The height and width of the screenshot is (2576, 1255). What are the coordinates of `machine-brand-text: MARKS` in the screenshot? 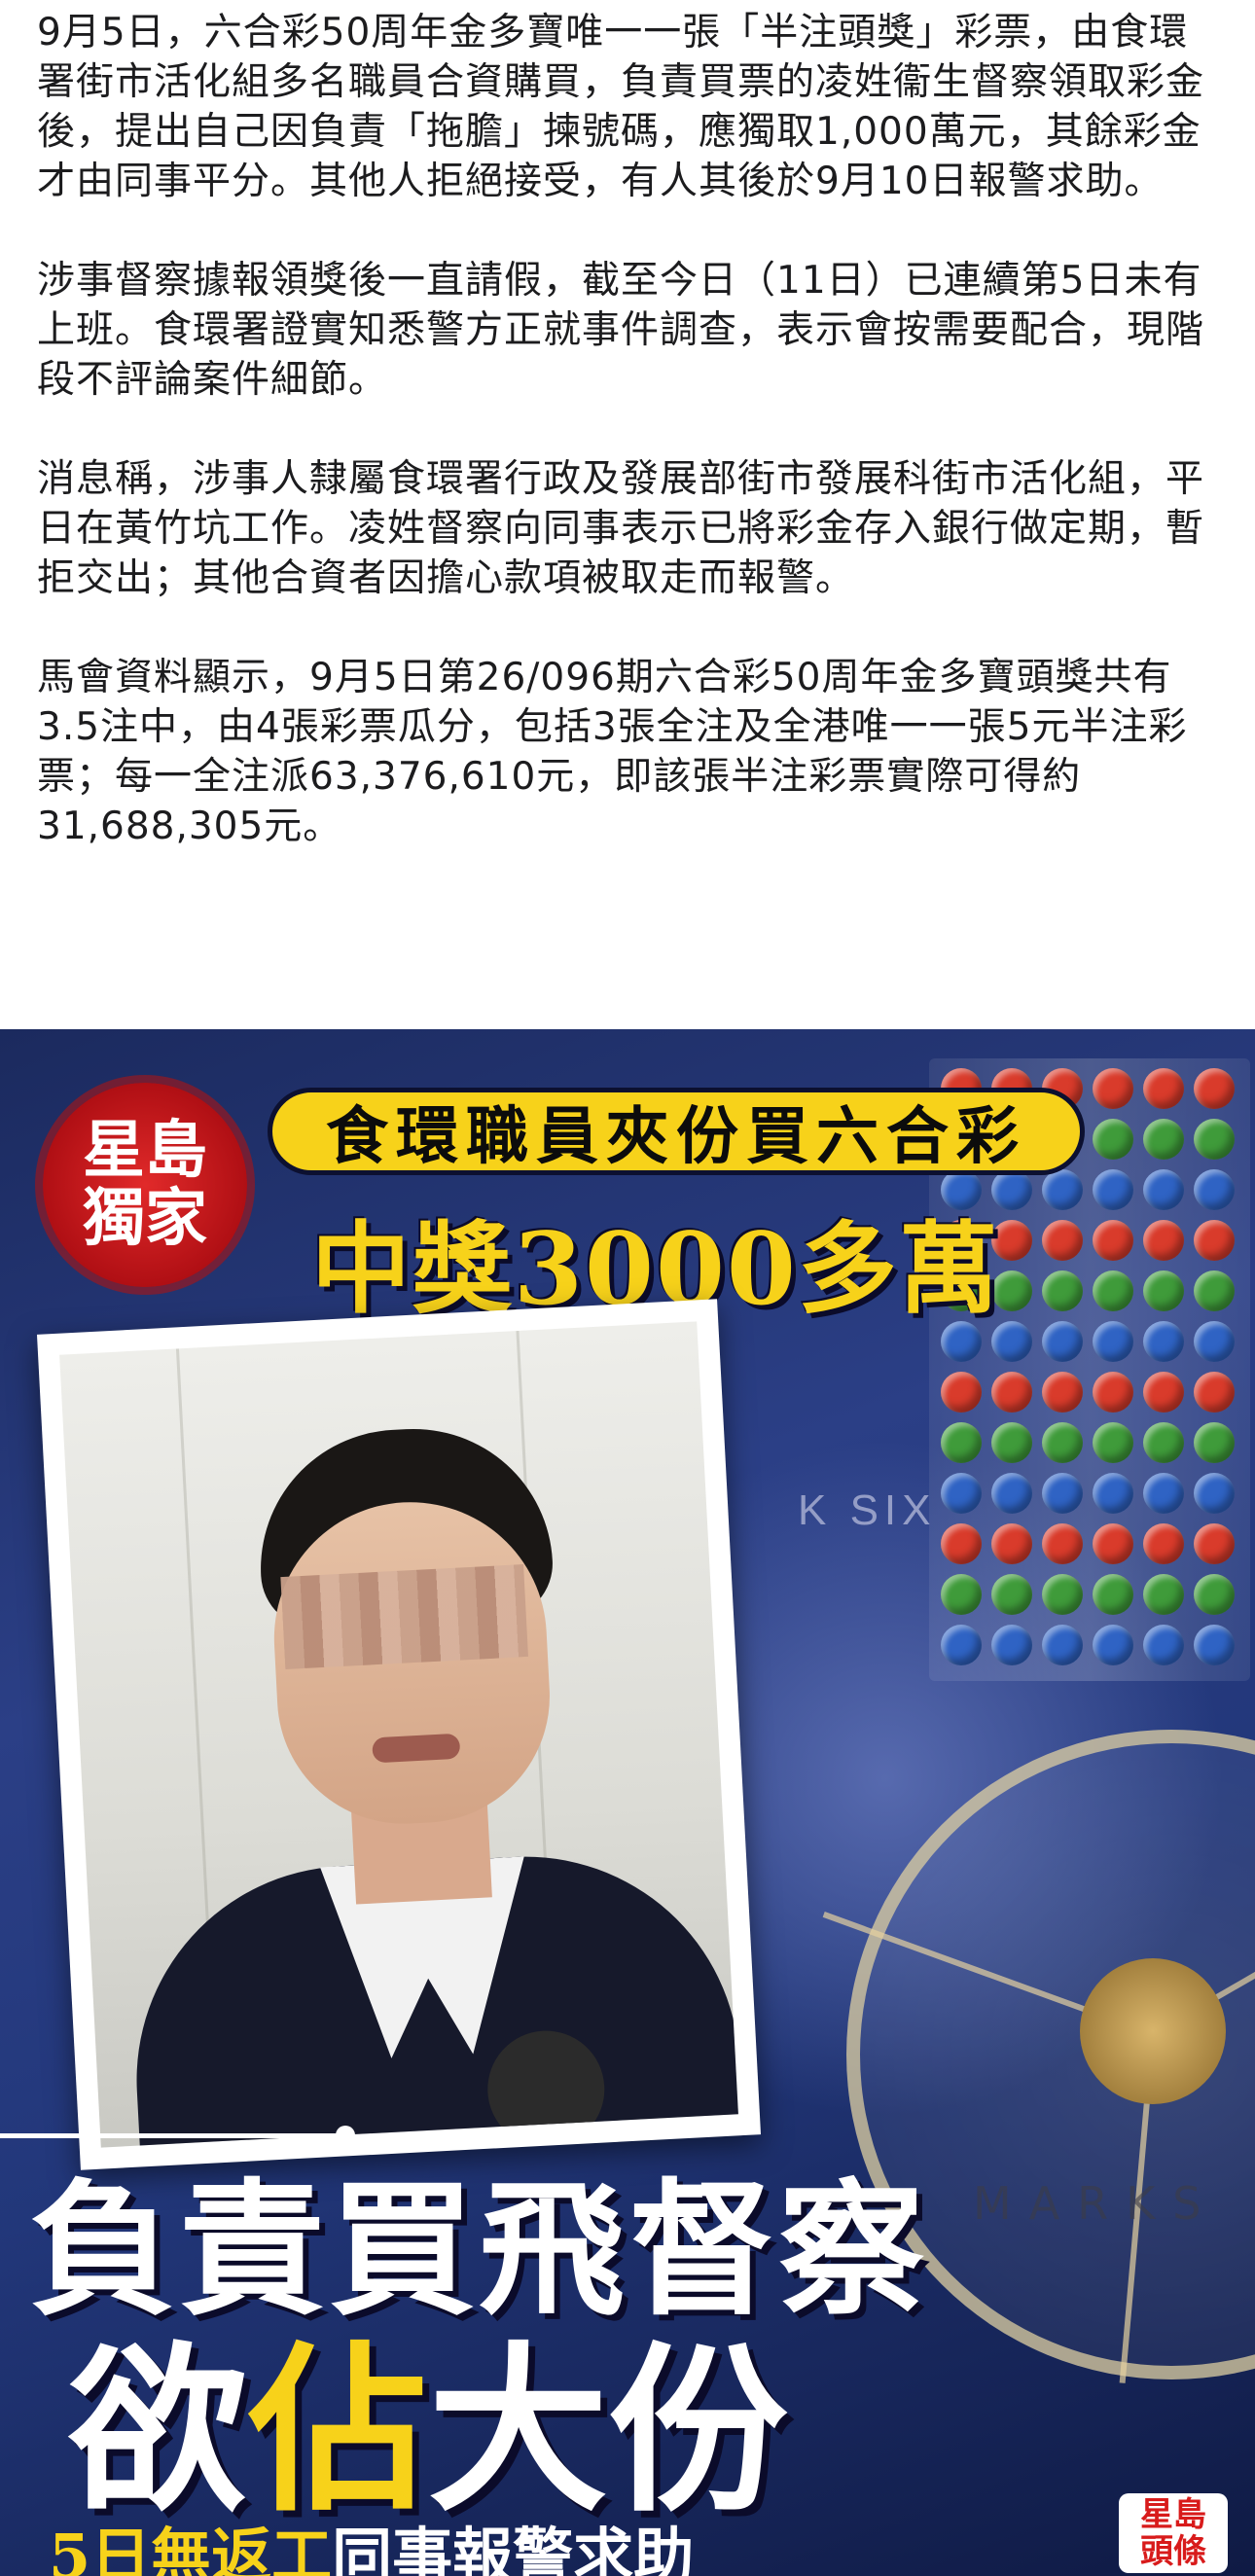 It's located at (1096, 2203).